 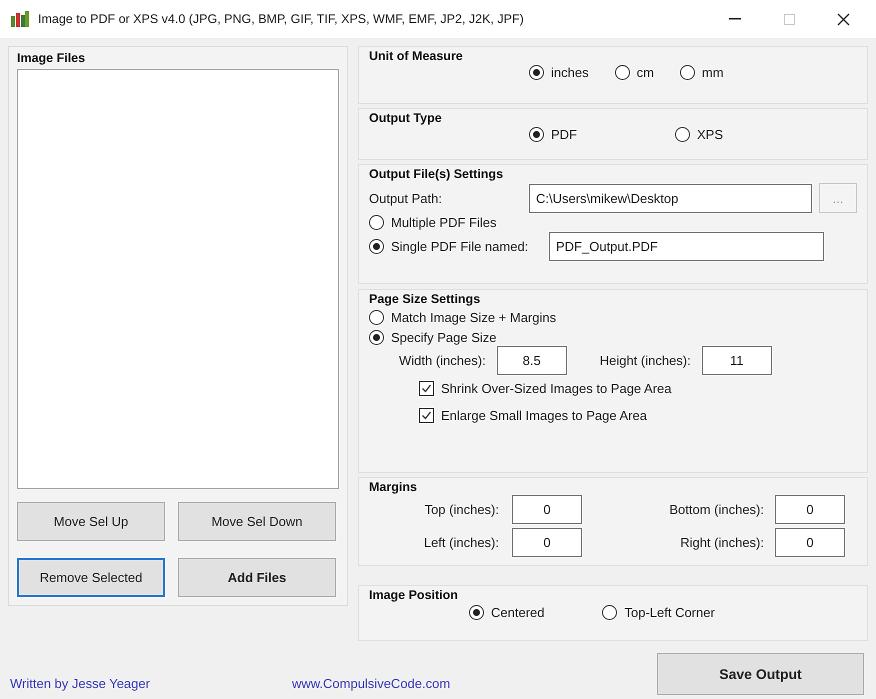 I want to click on action-button: Move Sel Up, so click(x=91, y=521).